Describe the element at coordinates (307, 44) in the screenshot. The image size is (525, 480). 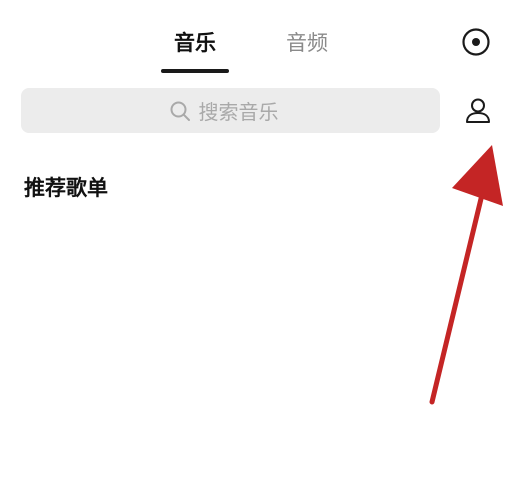
I see `tab-audio: 音频` at that location.